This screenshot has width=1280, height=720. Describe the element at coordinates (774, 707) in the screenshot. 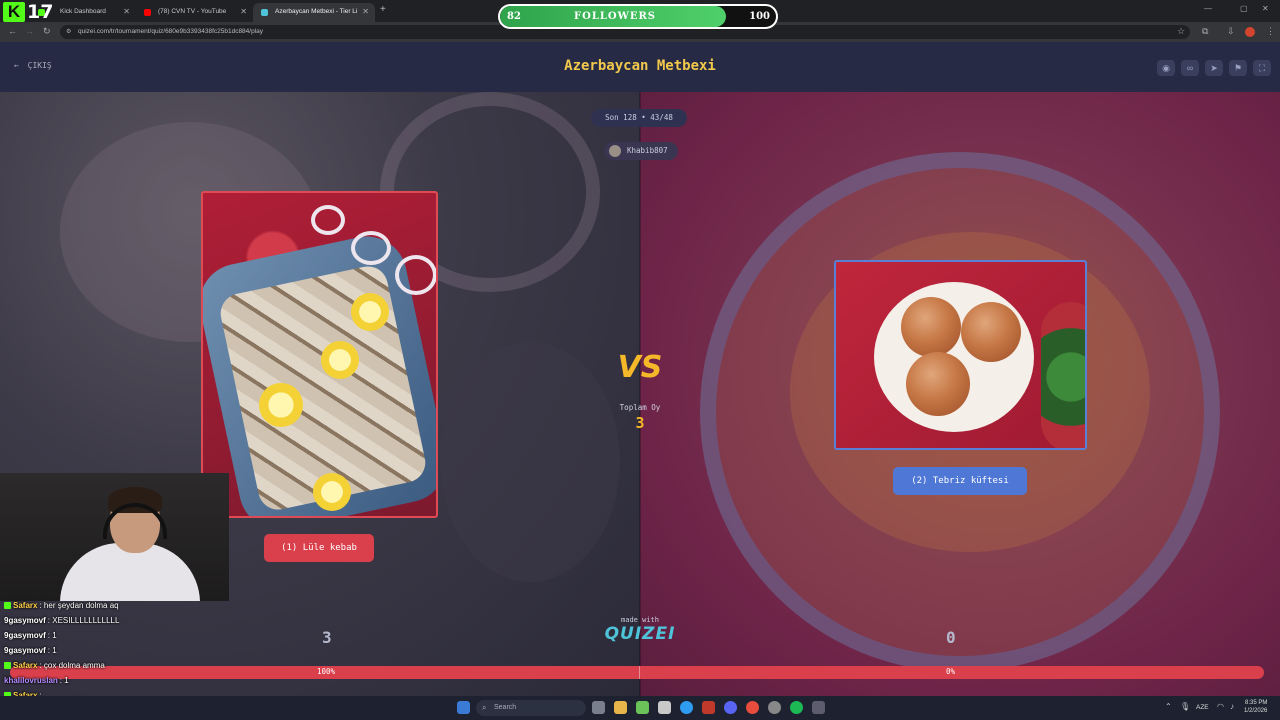

I see `obs-icon` at that location.